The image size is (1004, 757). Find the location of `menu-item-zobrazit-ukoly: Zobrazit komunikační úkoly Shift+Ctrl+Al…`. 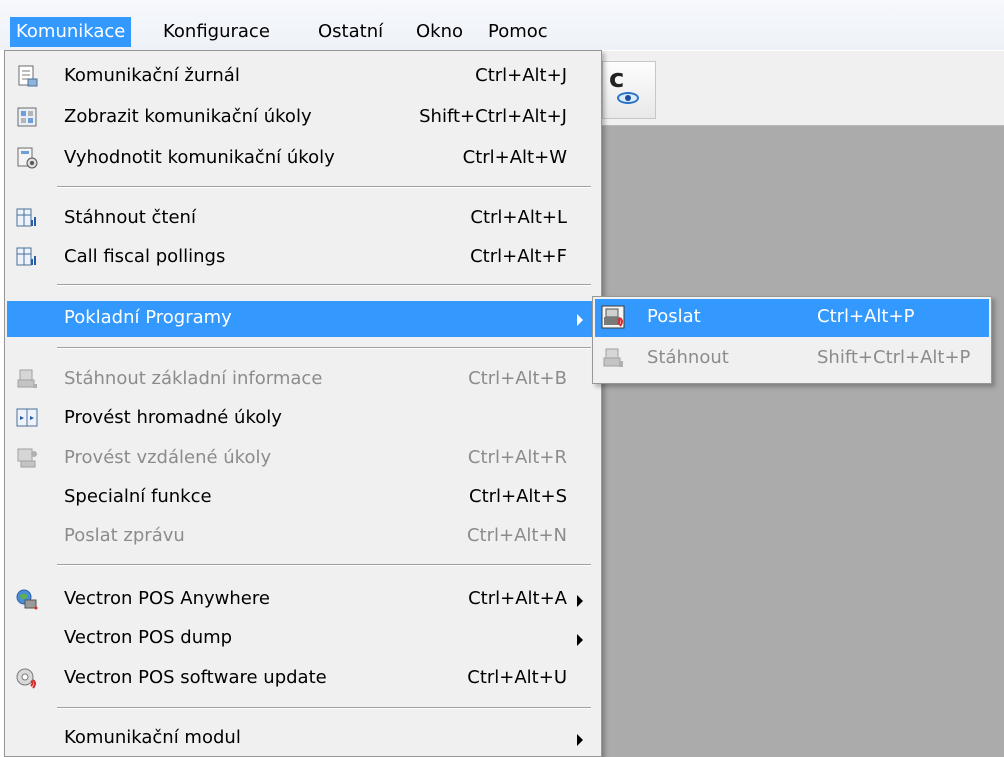

menu-item-zobrazit-ukoly: Zobrazit komunikační úkoly Shift+Ctrl+Al… is located at coordinates (303, 118).